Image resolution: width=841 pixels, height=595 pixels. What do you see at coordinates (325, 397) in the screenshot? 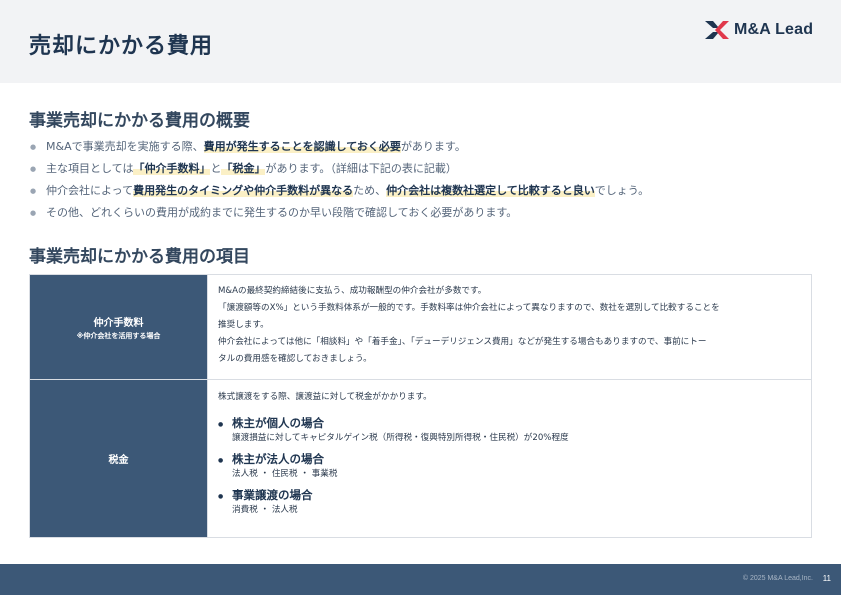
I see `tax-intro: 株式譲渡をする際、譲渡益に対して税金がかかります。` at bounding box center [325, 397].